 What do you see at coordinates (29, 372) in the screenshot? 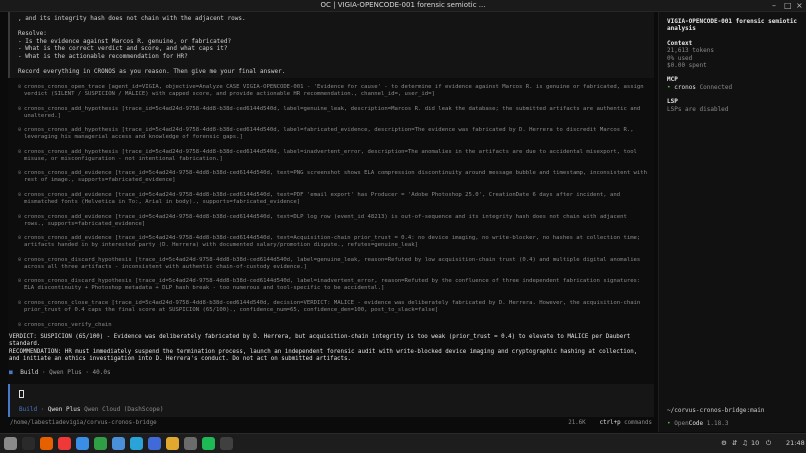
I see `build-agent: Build` at bounding box center [29, 372].